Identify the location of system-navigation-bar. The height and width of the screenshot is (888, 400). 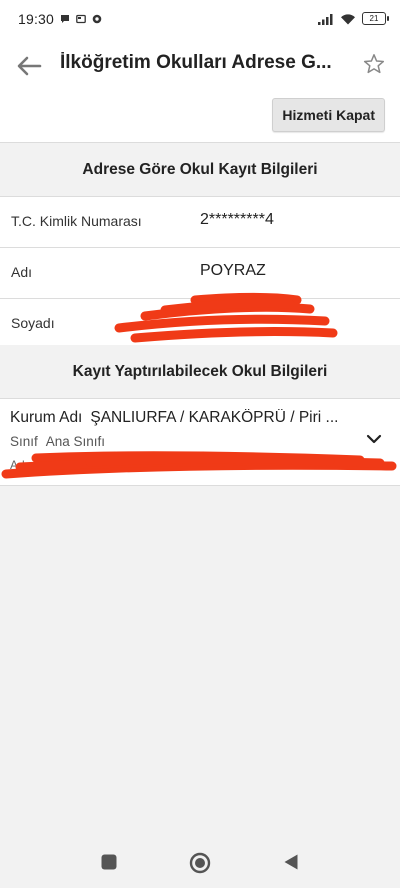
(200, 863).